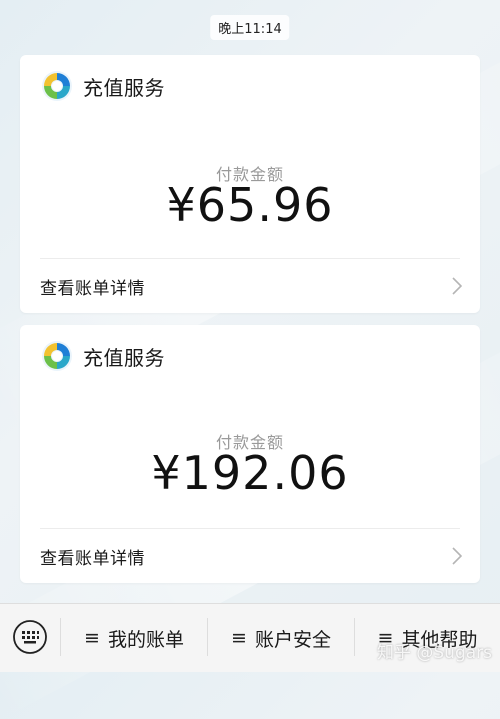 The image size is (500, 719). I want to click on payment-amount: ¥192.06, so click(250, 473).